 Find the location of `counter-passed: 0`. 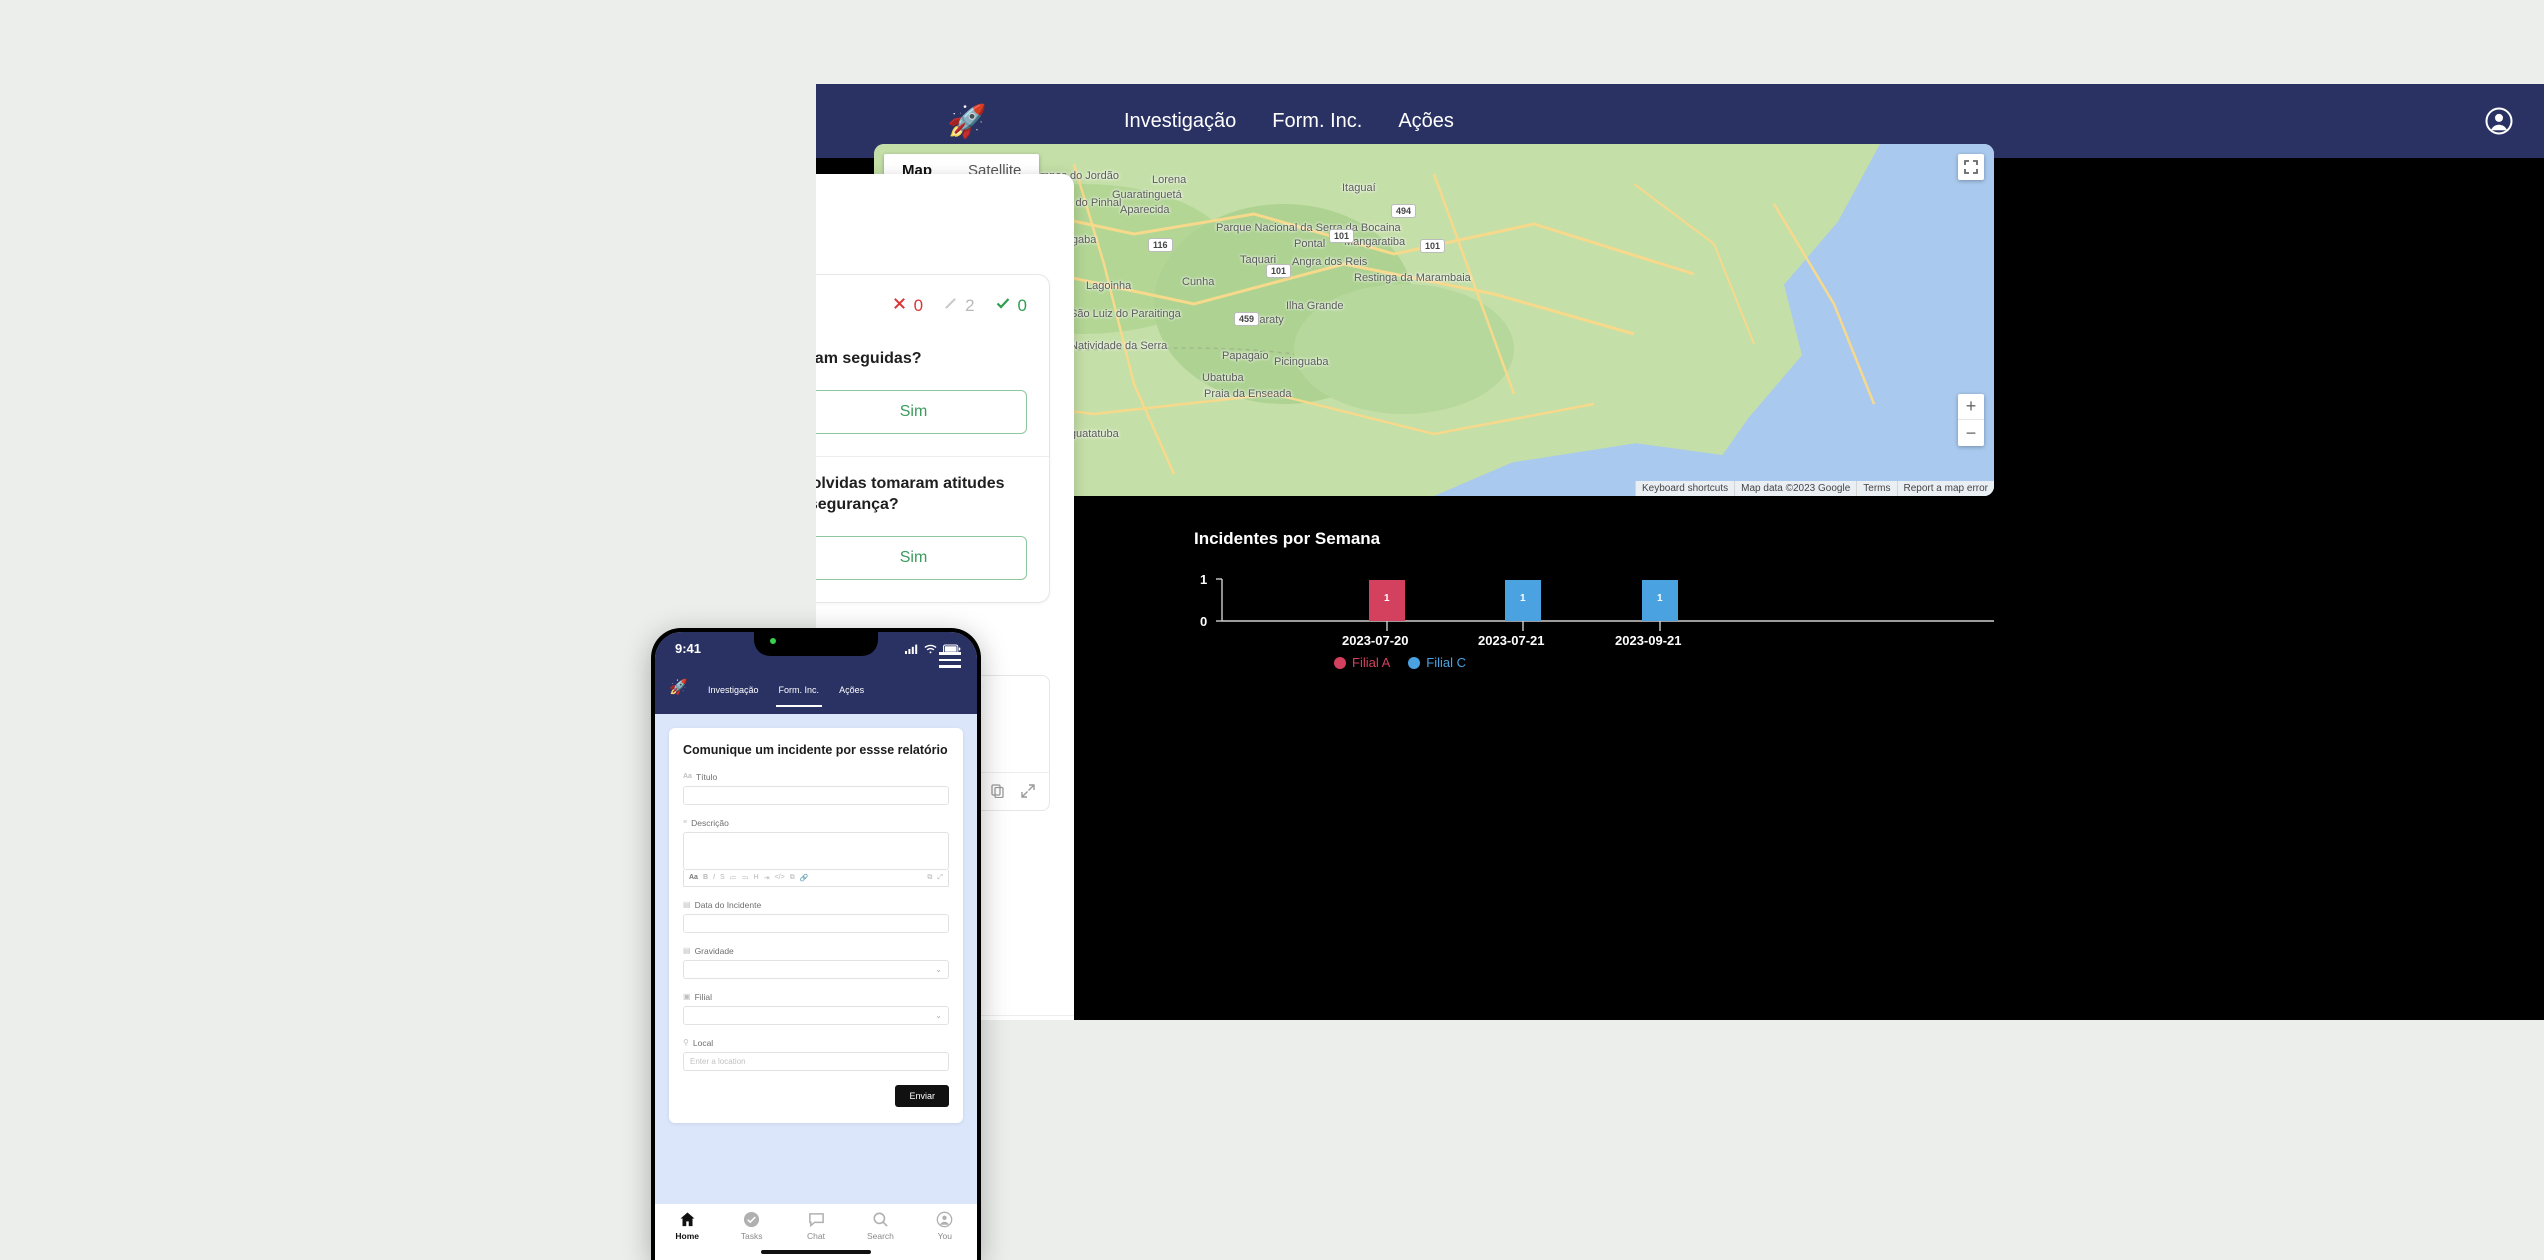

counter-passed: 0 is located at coordinates (1011, 305).